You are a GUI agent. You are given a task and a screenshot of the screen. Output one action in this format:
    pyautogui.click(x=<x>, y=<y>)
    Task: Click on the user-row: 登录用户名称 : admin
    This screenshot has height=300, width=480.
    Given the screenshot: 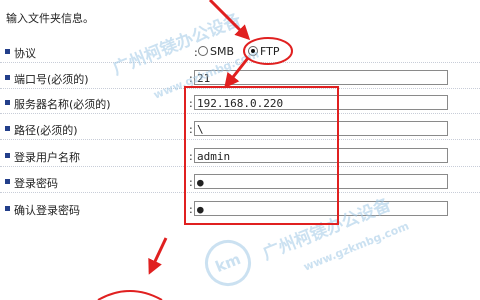 What is the action you would take?
    pyautogui.click(x=240, y=156)
    